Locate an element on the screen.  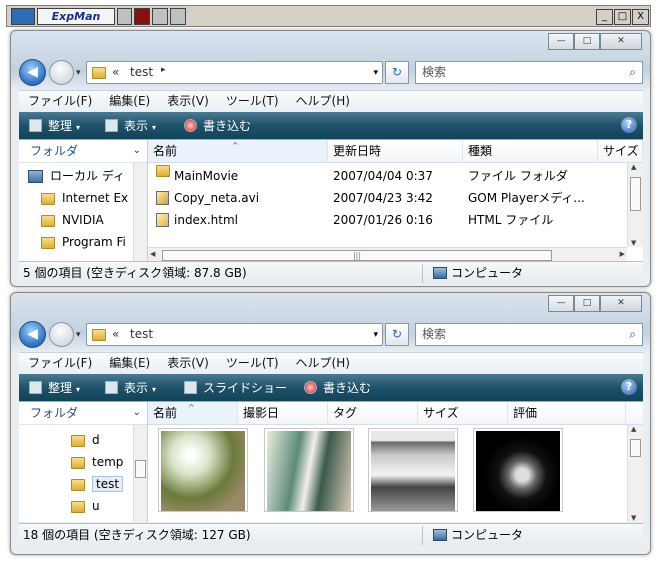
tree-item-internet-explorer: Internet Ex is located at coordinates (84, 198).